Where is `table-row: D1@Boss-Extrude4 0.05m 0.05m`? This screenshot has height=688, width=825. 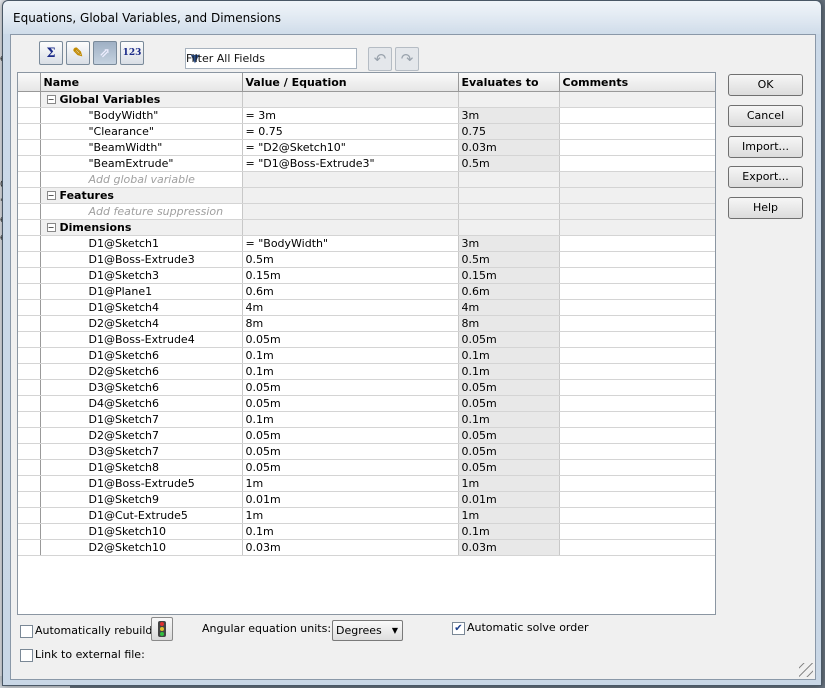
table-row: D1@Boss-Extrude4 0.05m 0.05m is located at coordinates (366, 339).